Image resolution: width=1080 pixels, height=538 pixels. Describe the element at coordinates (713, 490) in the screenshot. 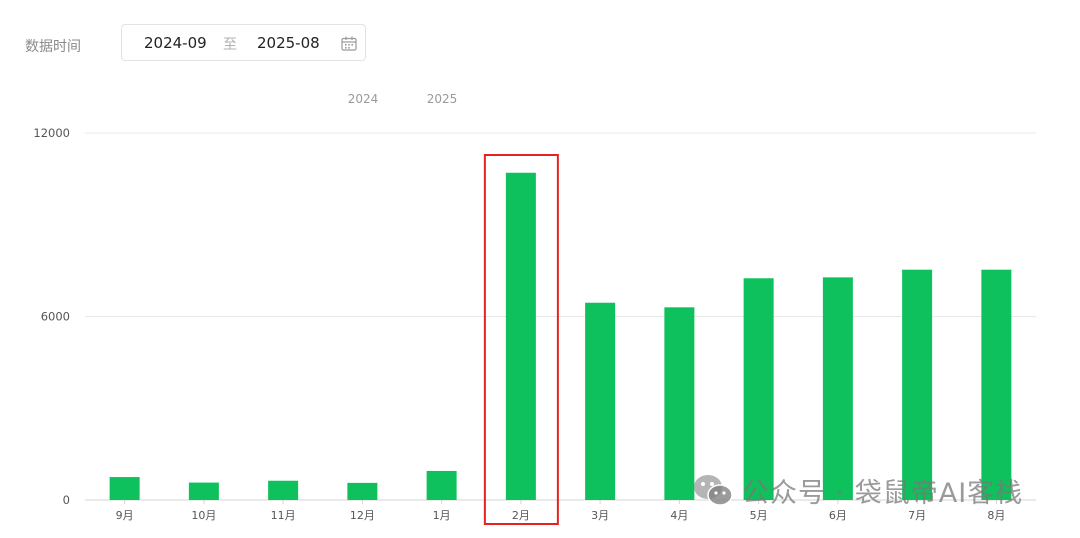

I see `wechat-icon` at that location.